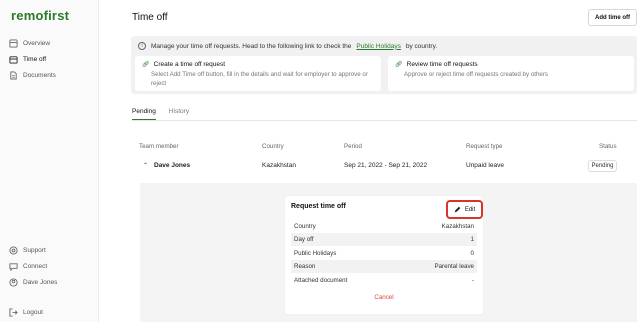 This screenshot has height=322, width=640. I want to click on sidebar-item-profile: Dave Jones, so click(33, 282).